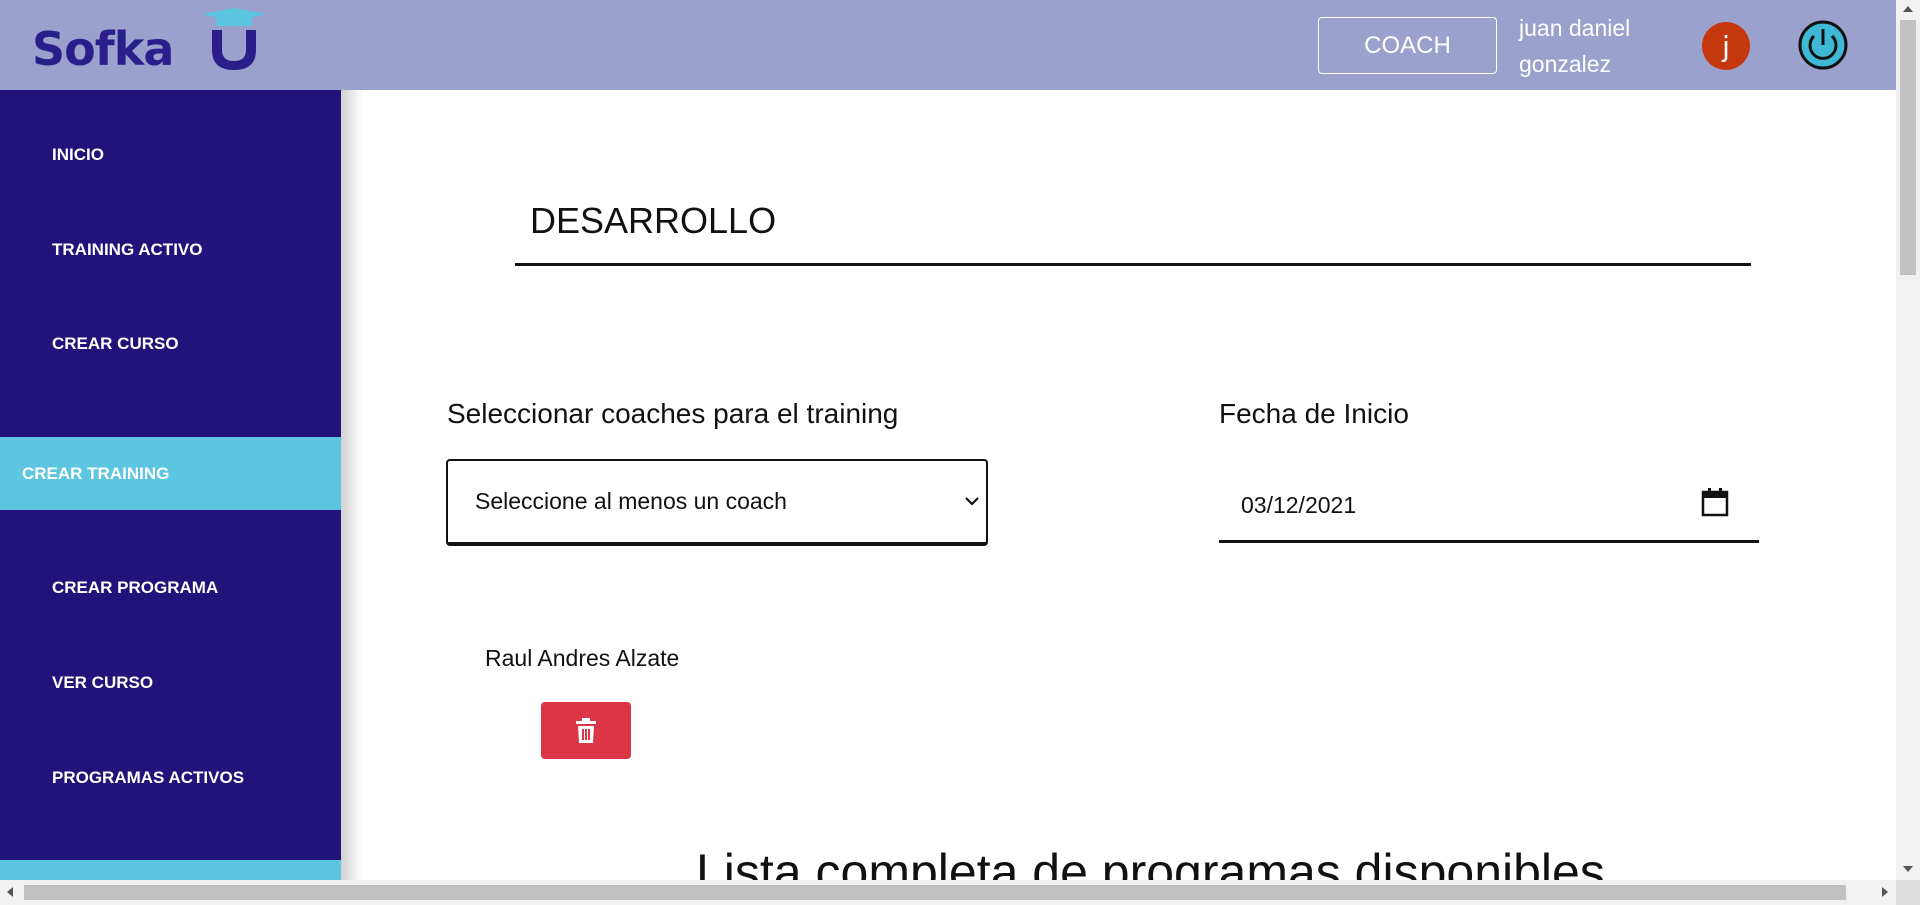 Image resolution: width=1920 pixels, height=905 pixels. I want to click on remove-coach-button, so click(586, 730).